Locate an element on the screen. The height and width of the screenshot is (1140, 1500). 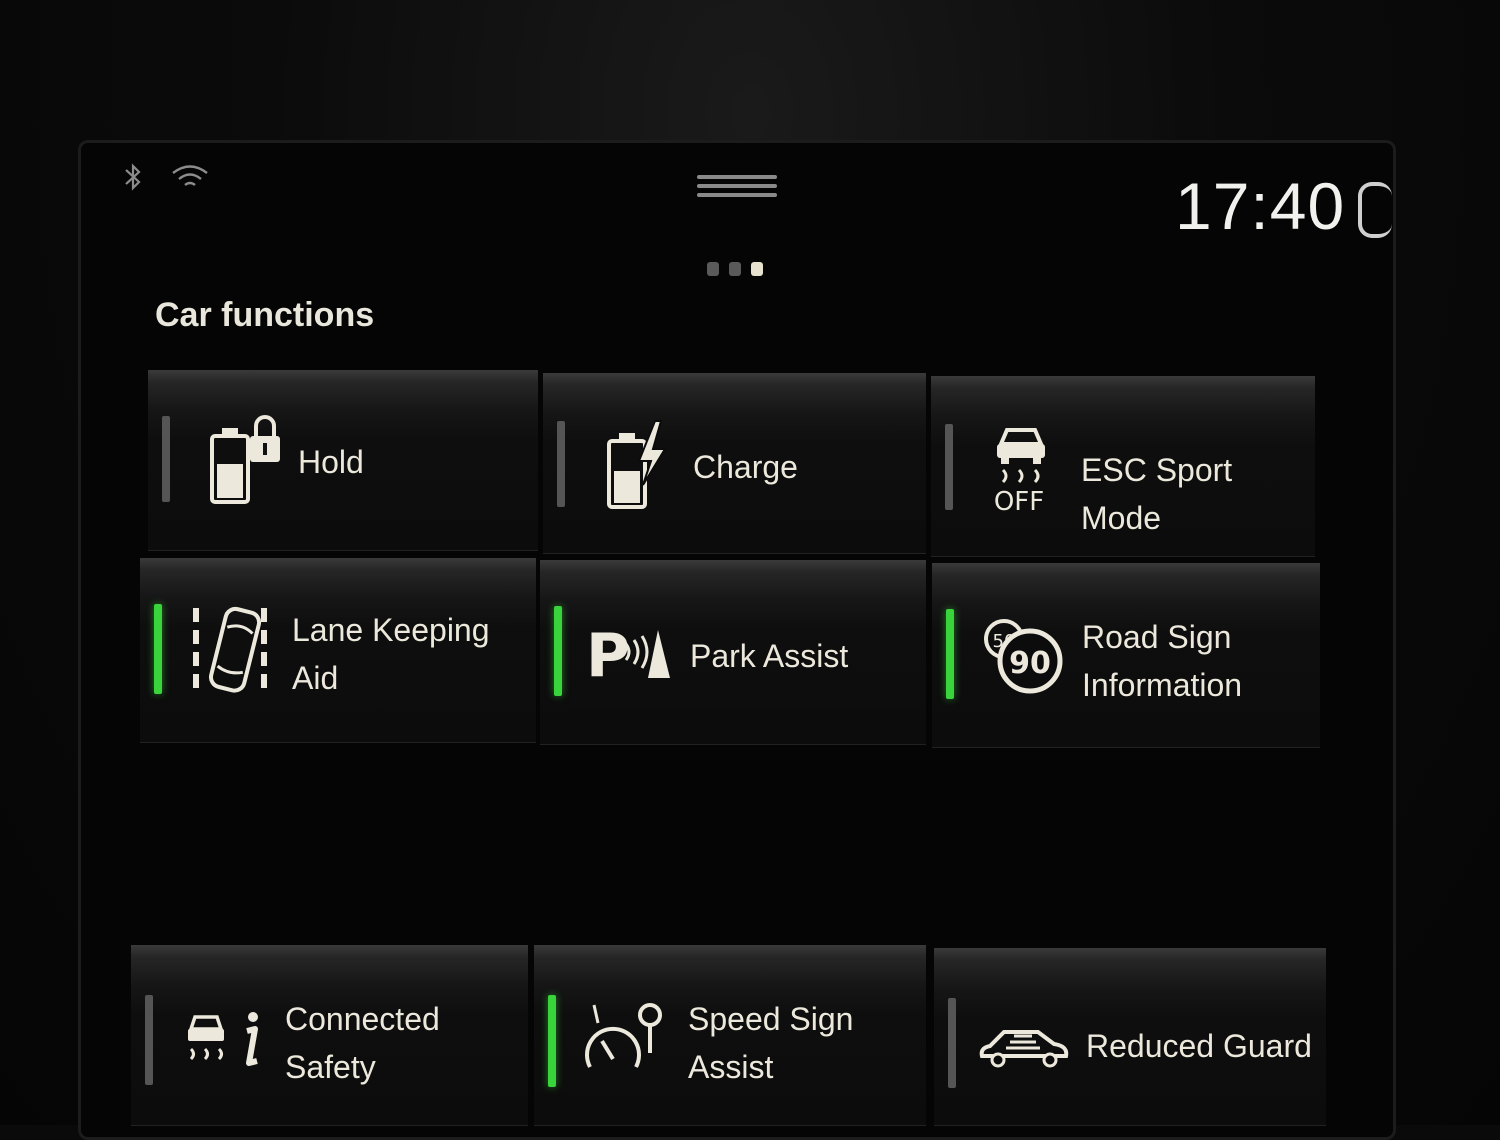
road-sign-icon: 50 90 is located at coordinates (1024, 656).